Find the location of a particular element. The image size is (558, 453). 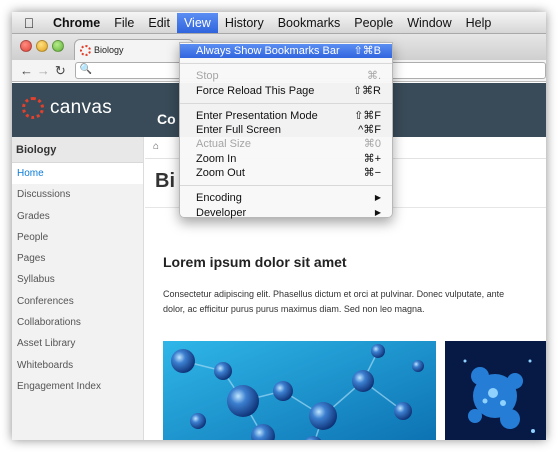

menu-item-shortcut: ⌘. is located at coordinates (373, 76).